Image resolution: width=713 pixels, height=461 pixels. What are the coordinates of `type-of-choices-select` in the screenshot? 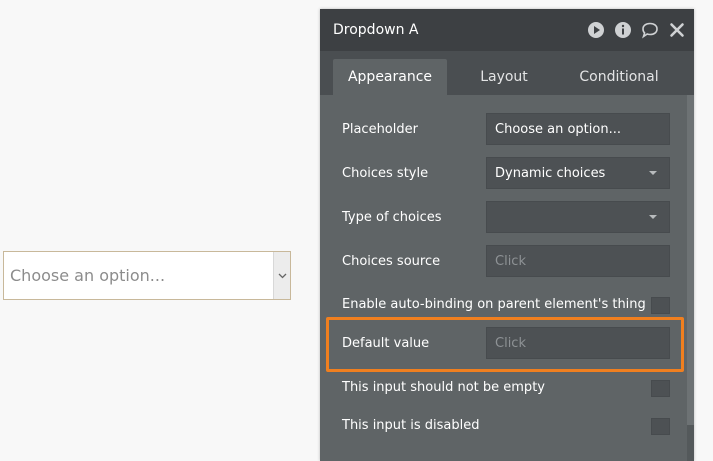 It's located at (578, 217).